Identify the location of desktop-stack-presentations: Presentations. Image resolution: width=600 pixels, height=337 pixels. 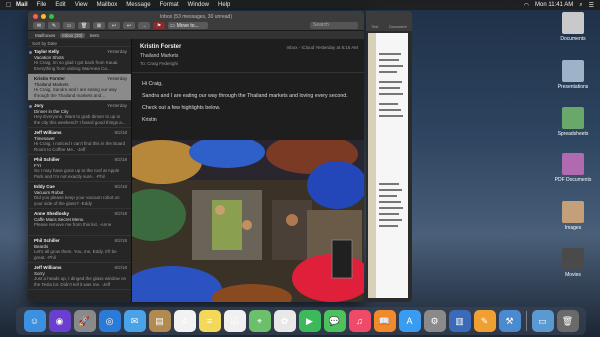
(573, 75).